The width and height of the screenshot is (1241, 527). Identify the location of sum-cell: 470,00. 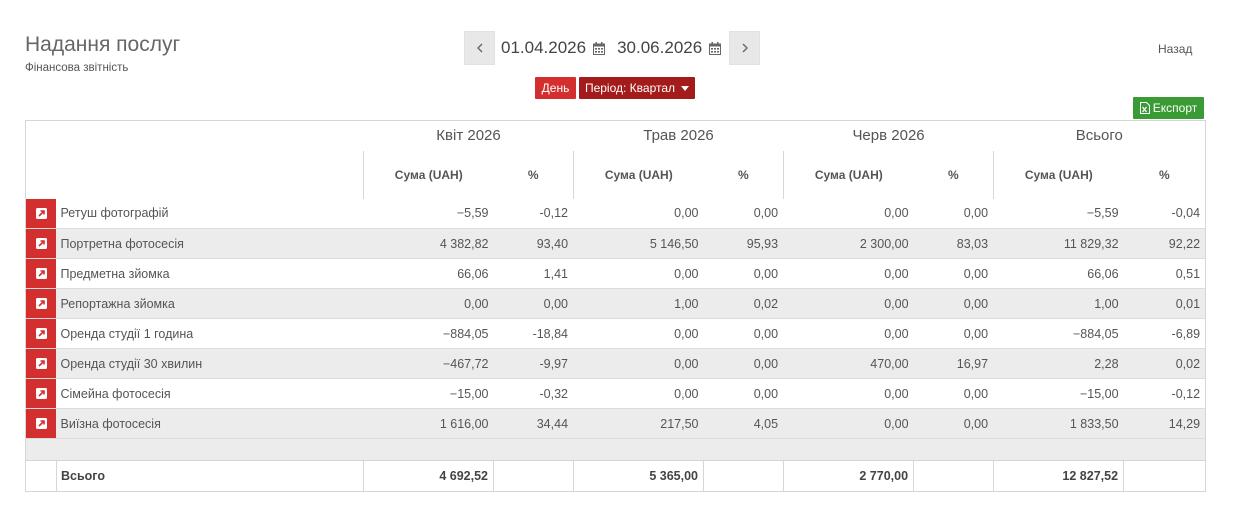
(848, 363).